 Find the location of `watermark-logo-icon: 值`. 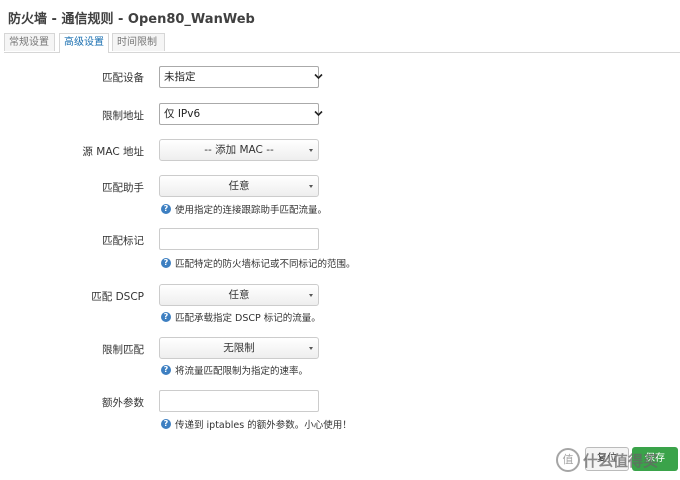

watermark-logo-icon: 值 is located at coordinates (568, 460).